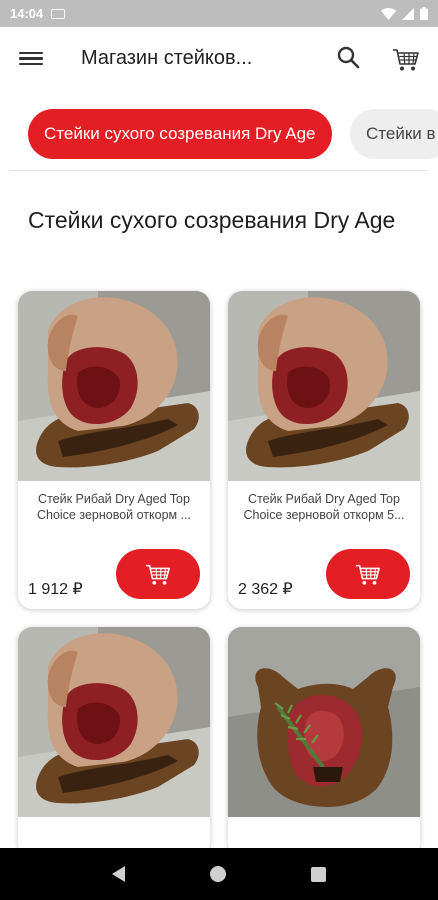 The image size is (438, 900). I want to click on signal-icon, so click(408, 13).